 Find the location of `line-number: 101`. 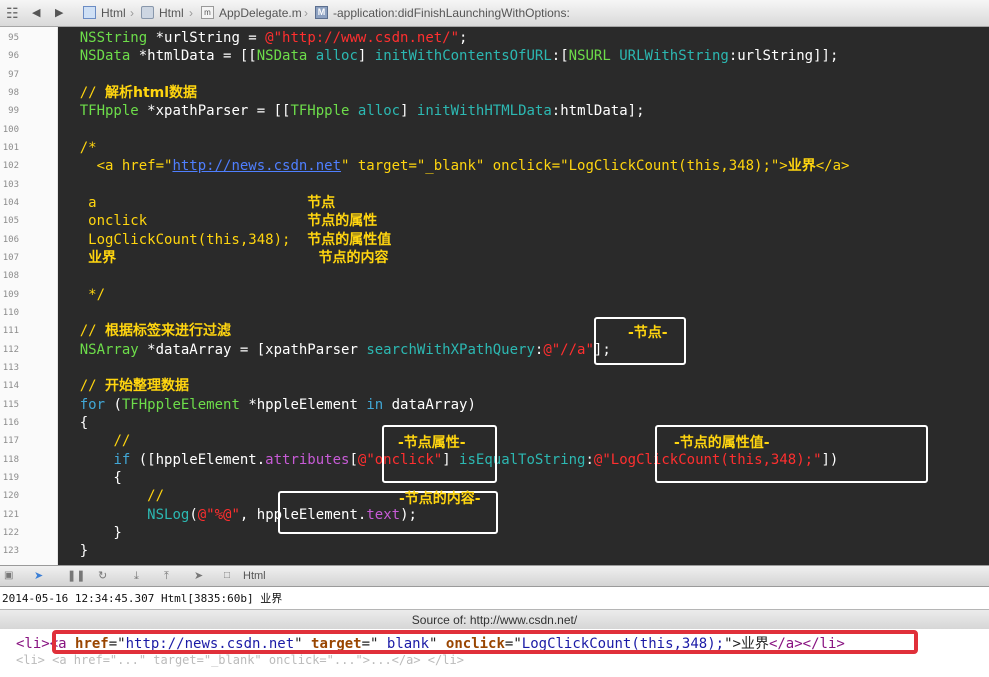

line-number: 101 is located at coordinates (10, 147).